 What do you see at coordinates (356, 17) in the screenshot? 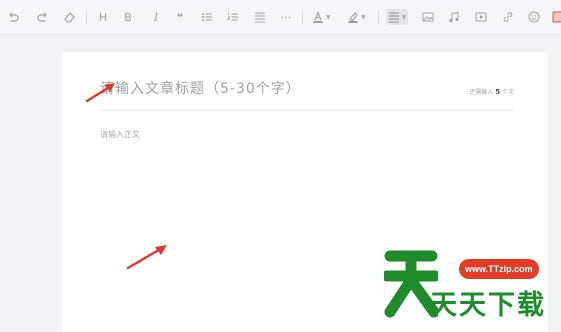
I see `highlight-icon: ▼` at bounding box center [356, 17].